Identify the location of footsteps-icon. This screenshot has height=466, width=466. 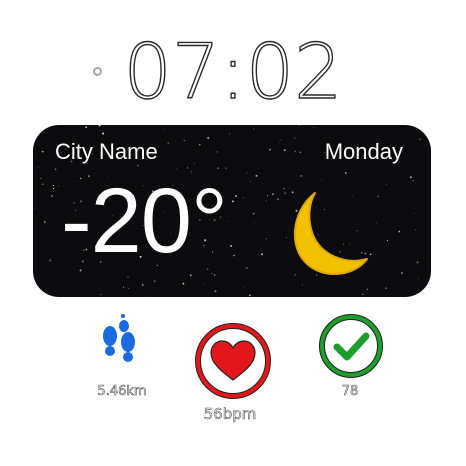
(119, 338).